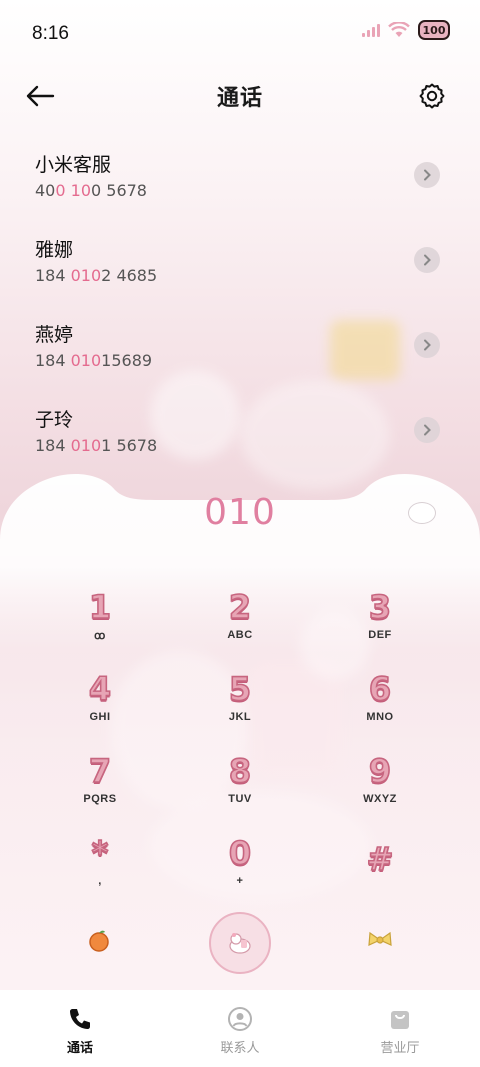  I want to click on key-2: 2 ABC, so click(240, 616).